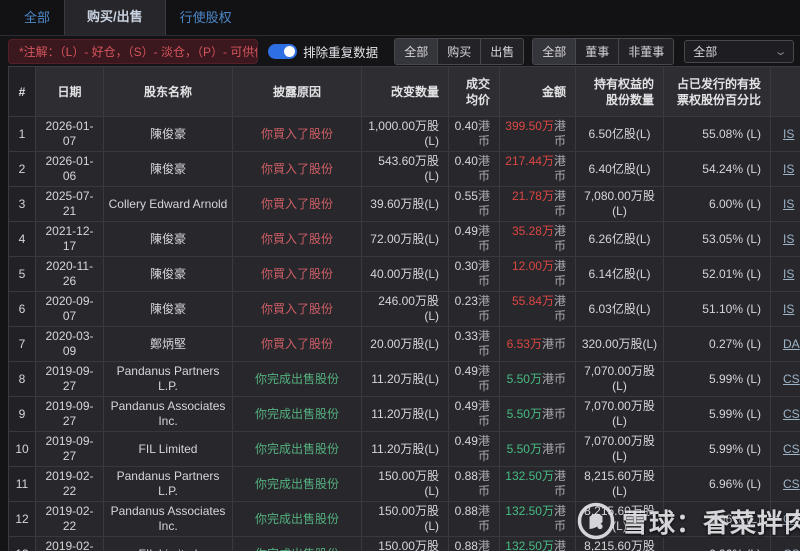  I want to click on change-cell: 246.00万股(L), so click(405, 309).